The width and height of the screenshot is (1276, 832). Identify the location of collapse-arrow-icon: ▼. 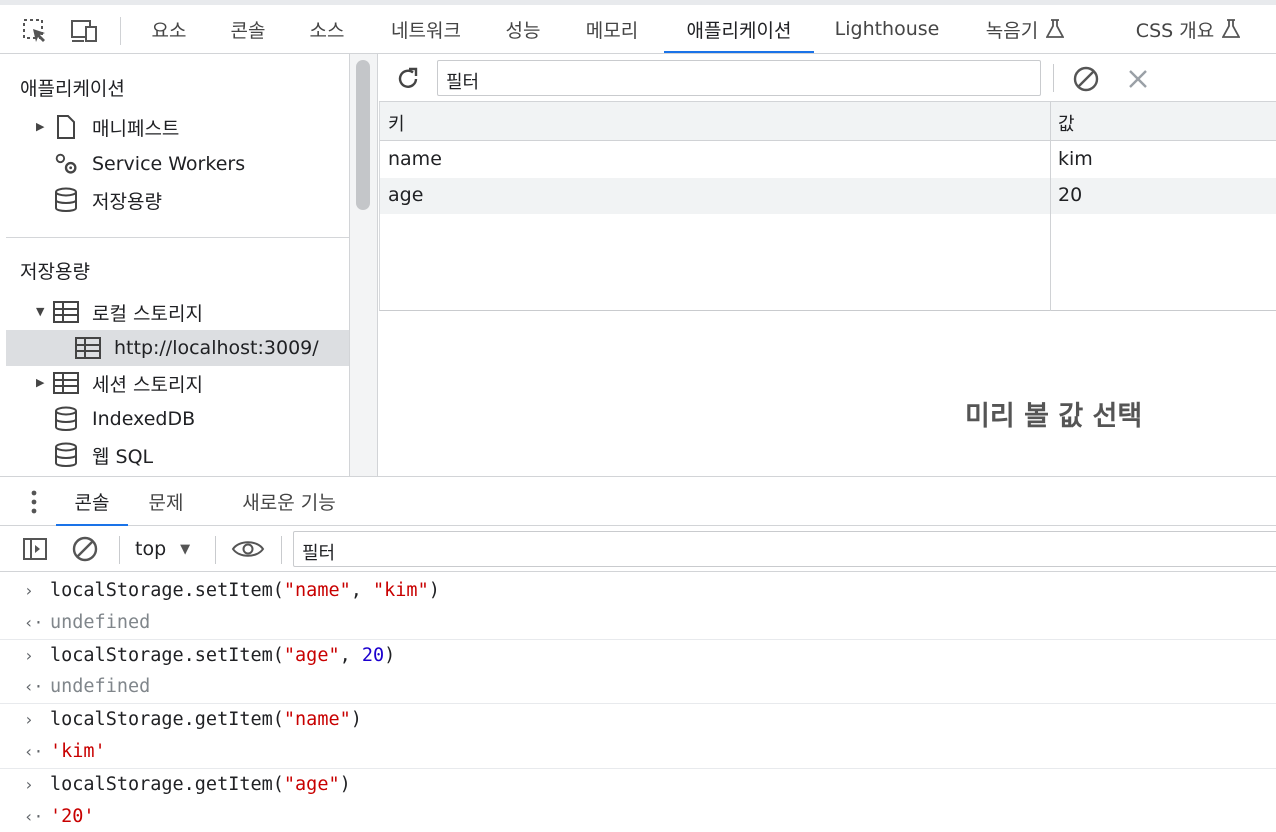
(42, 312).